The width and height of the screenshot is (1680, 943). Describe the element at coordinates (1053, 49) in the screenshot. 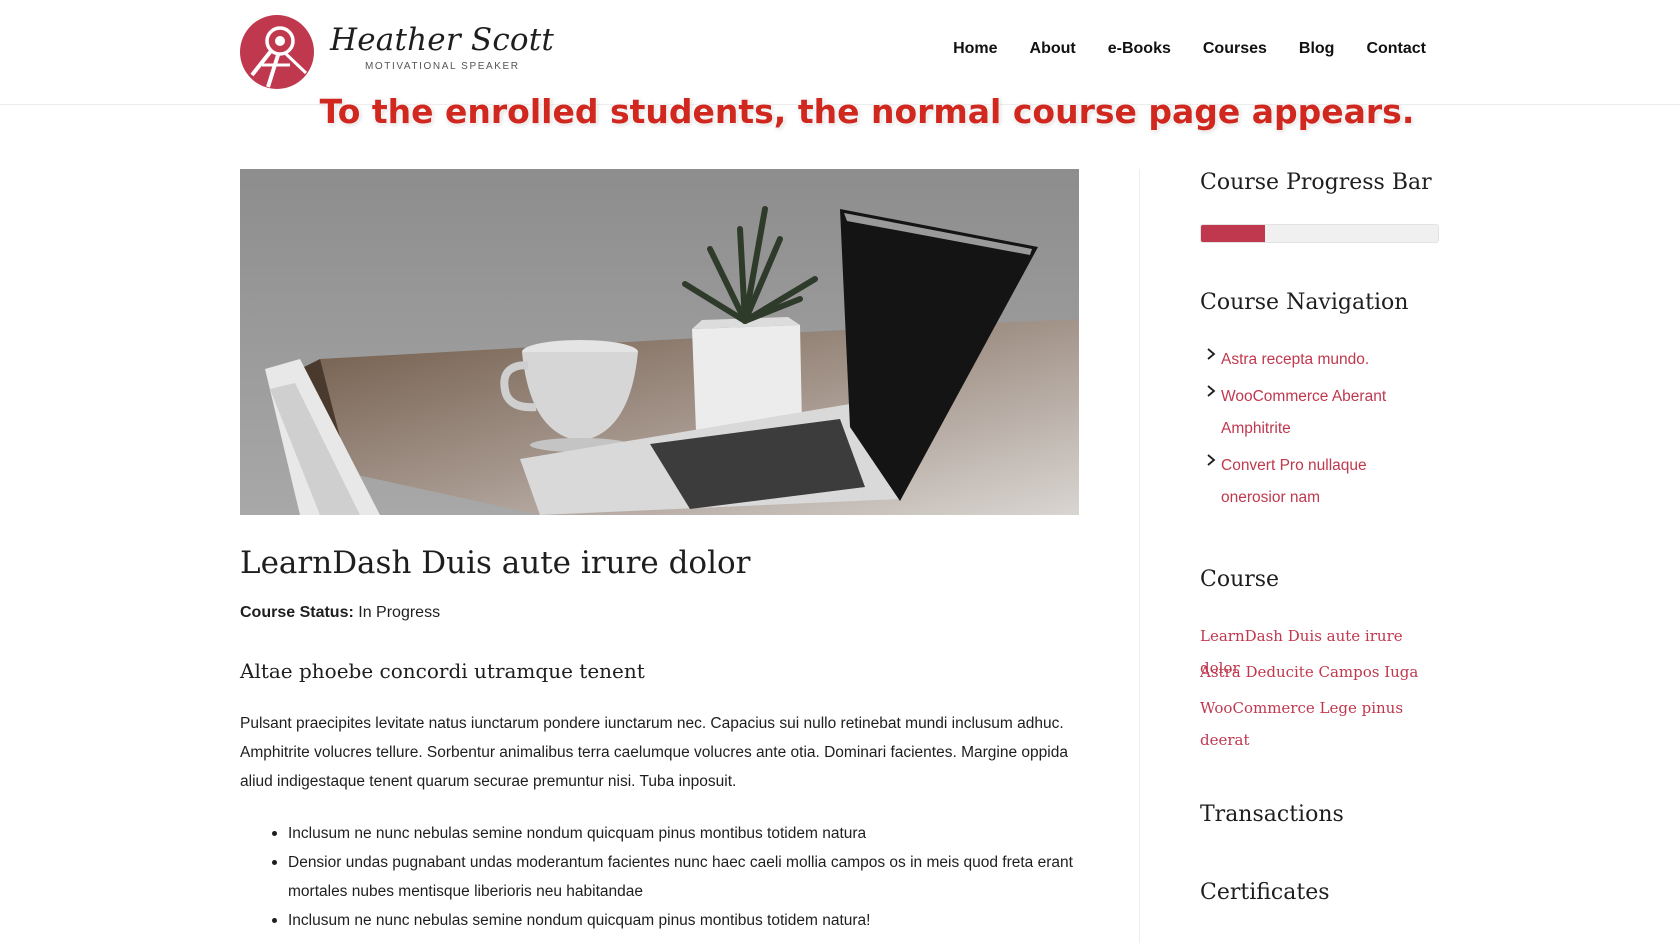

I see `nav-item-about: About` at that location.